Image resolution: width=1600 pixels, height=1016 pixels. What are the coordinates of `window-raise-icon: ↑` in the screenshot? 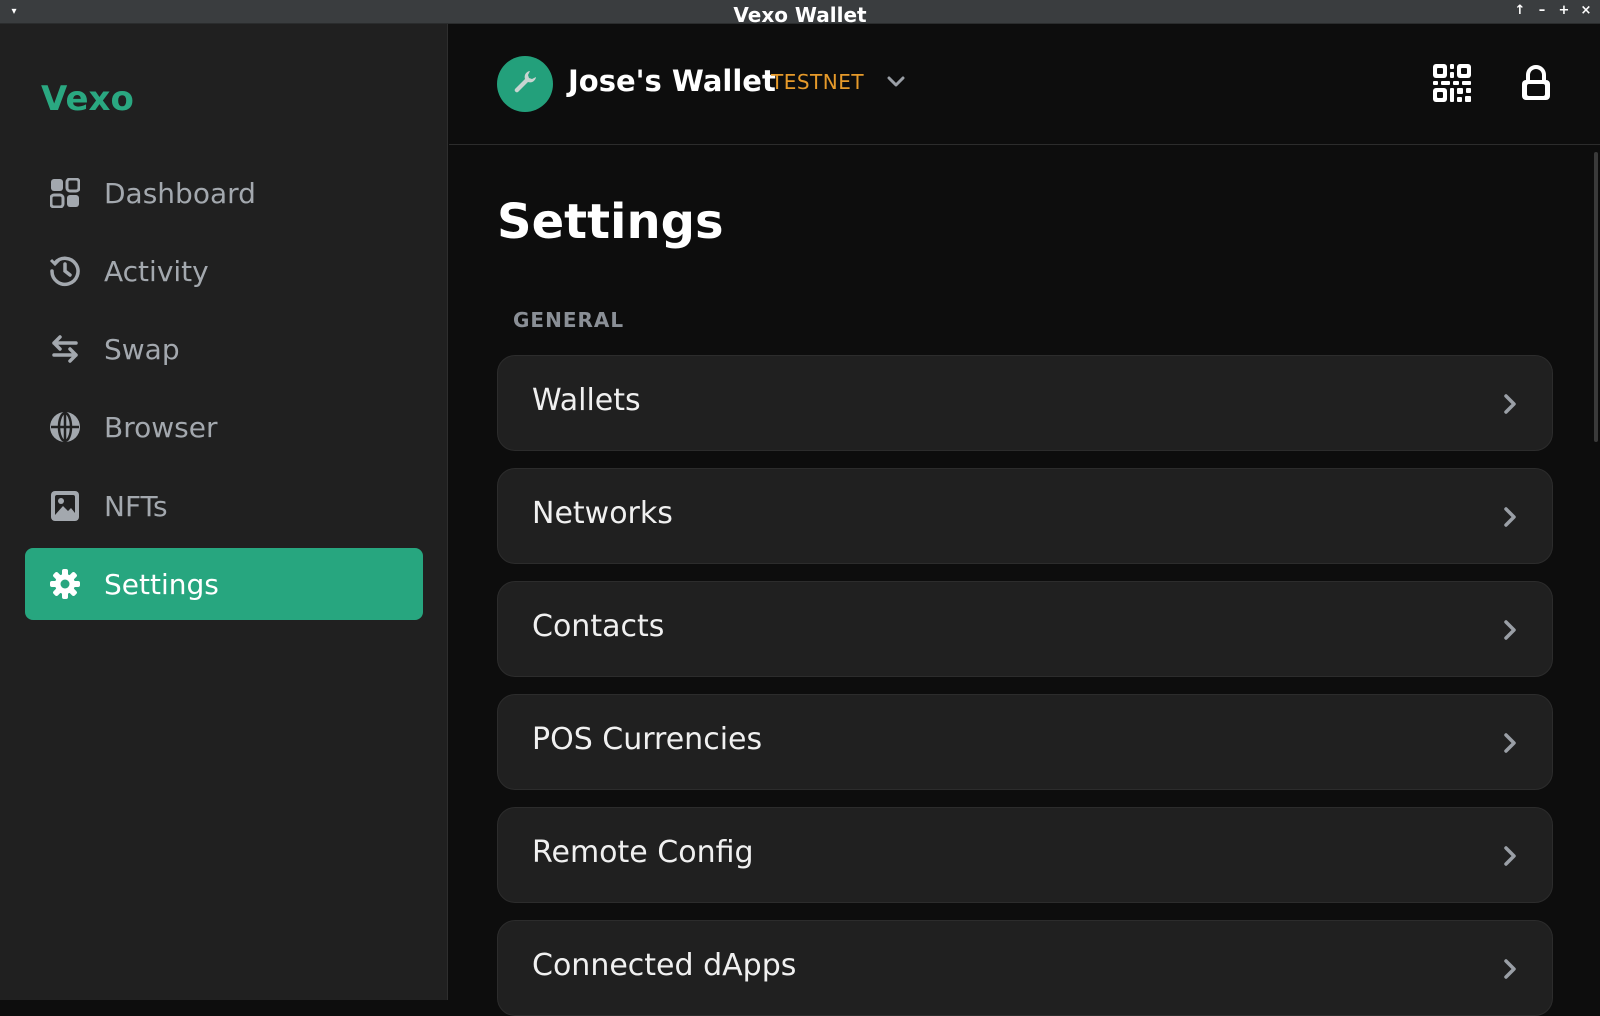 It's located at (1520, 11).